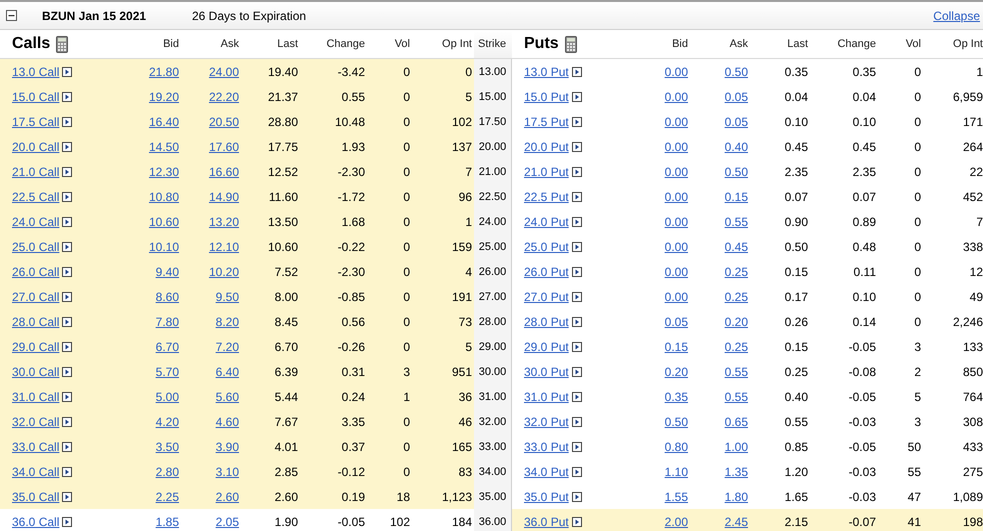 The image size is (983, 531). What do you see at coordinates (223, 121) in the screenshot?
I see `ask-link: 20.50` at bounding box center [223, 121].